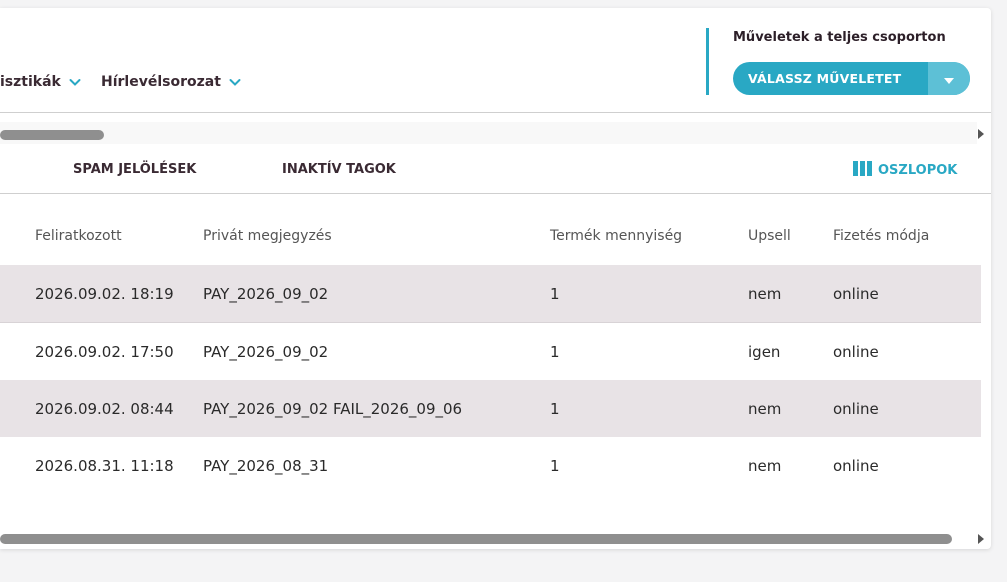 This screenshot has height=582, width=1007. I want to click on menu-newsletter-series-label: Hírlevélsorozat, so click(161, 82).